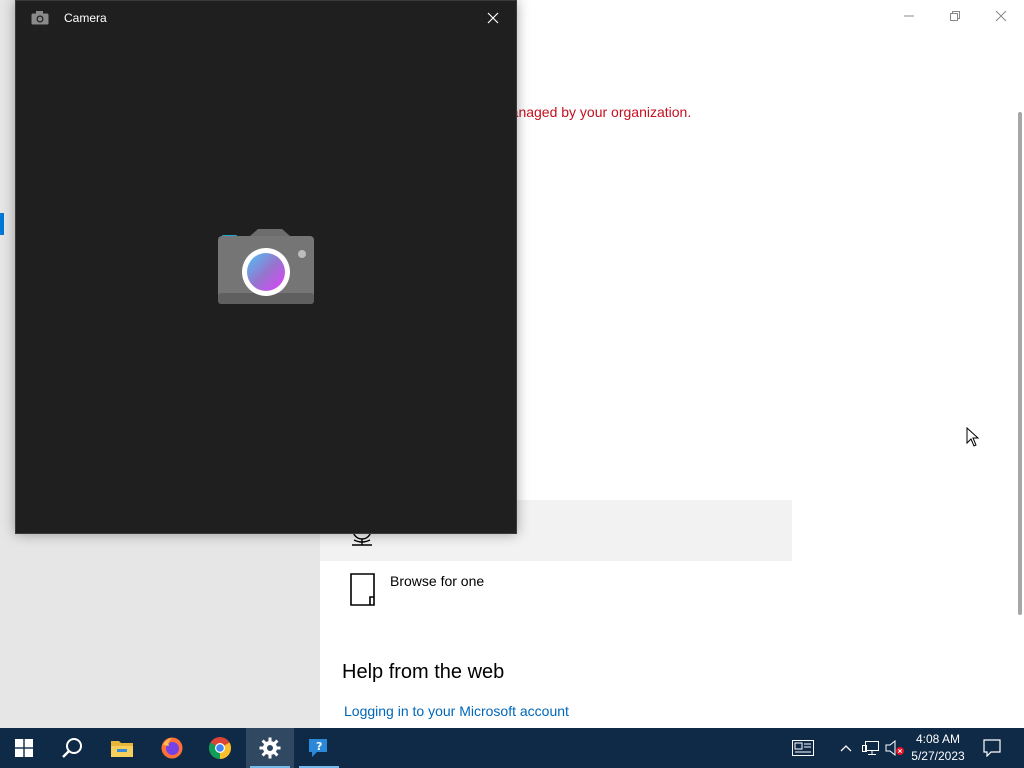 This screenshot has width=1024, height=768. I want to click on get-help-button: ?, so click(319, 748).